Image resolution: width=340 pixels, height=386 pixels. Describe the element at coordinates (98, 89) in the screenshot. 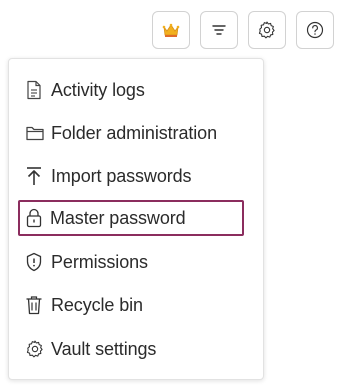

I see `menu-item-label: Activity logs` at that location.